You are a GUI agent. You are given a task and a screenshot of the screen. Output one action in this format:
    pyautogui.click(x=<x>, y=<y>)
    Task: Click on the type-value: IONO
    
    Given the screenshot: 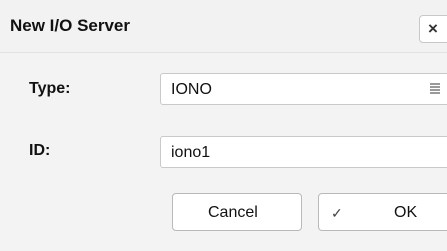 What is the action you would take?
    pyautogui.click(x=191, y=89)
    